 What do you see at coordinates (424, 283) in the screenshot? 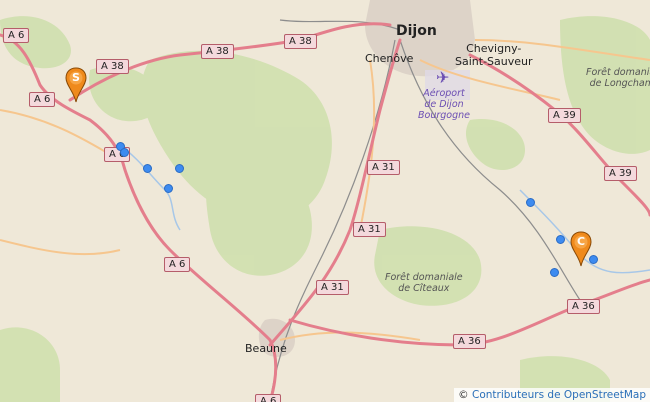
I see `forest-label-citeaux: Forêt domaniale de Cîteaux` at bounding box center [424, 283].